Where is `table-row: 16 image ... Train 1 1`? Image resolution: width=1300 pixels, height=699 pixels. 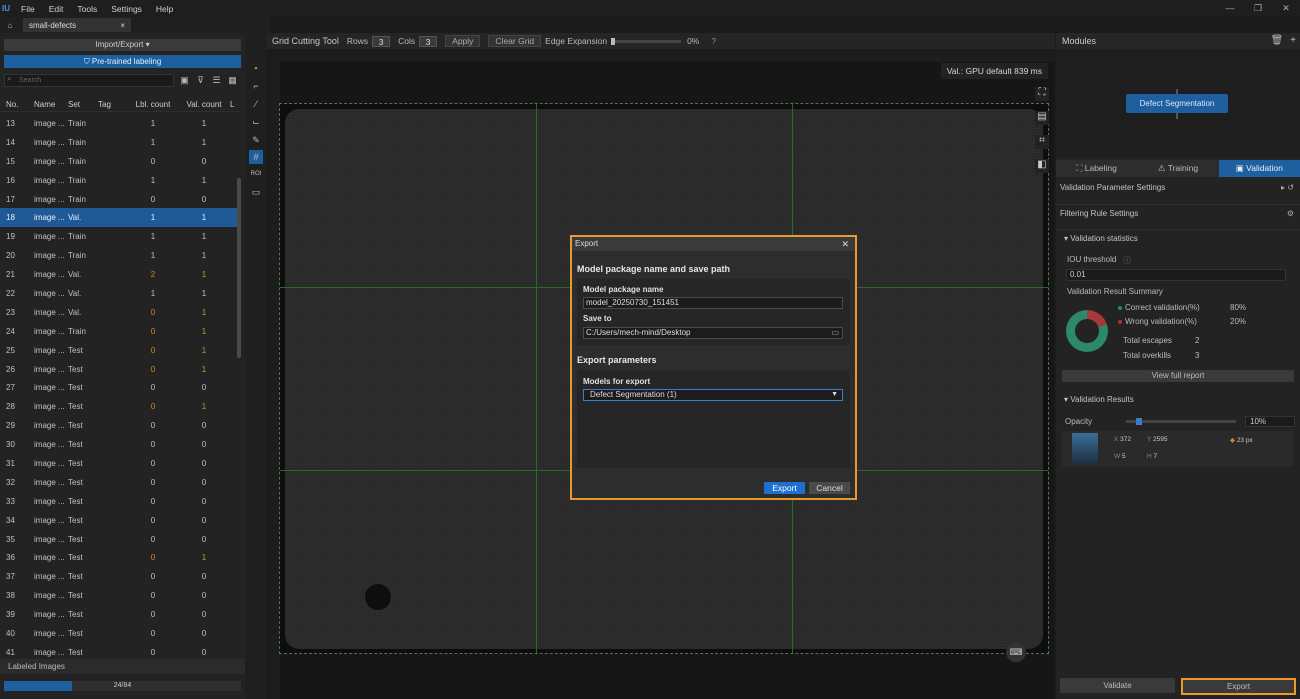 table-row: 16 image ... Train 1 1 is located at coordinates (118, 180).